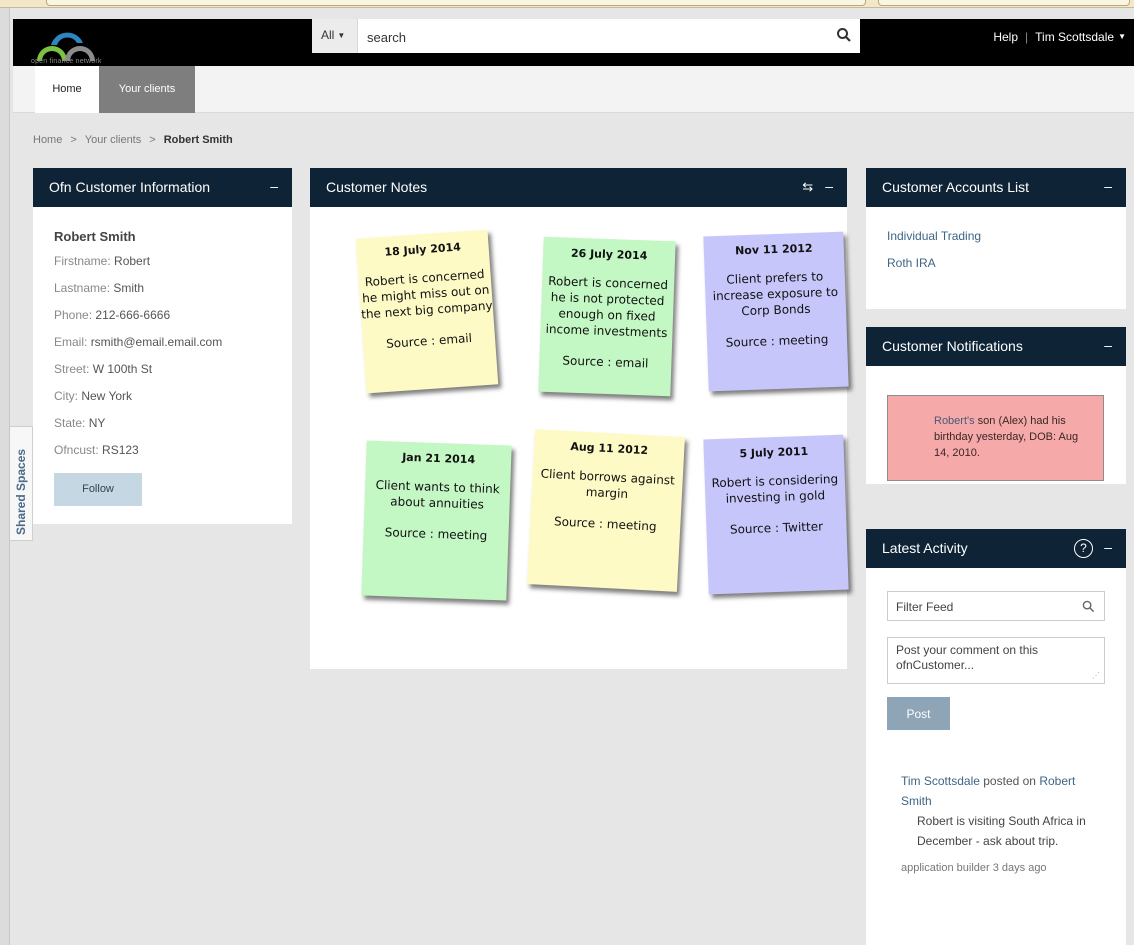 This screenshot has width=1134, height=945. Describe the element at coordinates (994, 661) in the screenshot. I see `comment-input` at that location.